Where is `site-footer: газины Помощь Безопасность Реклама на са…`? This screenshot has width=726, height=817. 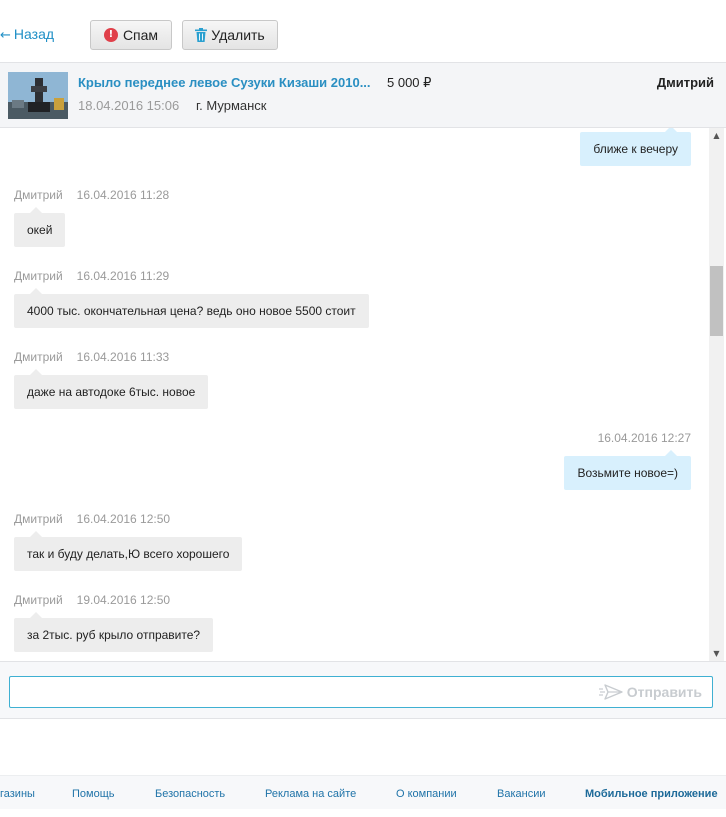
site-footer: газины Помощь Безопасность Реклама на са… is located at coordinates (363, 792).